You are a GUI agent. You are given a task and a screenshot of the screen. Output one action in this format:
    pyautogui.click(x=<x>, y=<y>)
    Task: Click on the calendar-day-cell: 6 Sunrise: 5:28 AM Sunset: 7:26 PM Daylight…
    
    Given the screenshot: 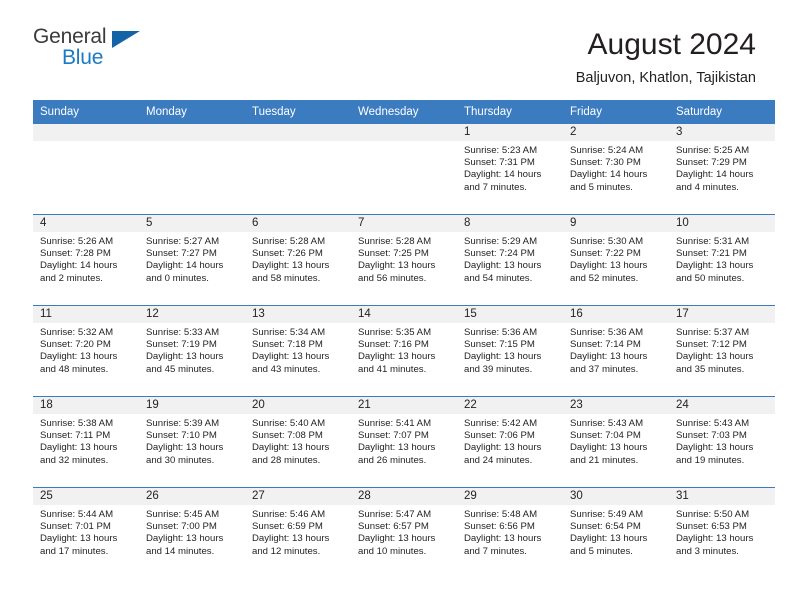 What is the action you would take?
    pyautogui.click(x=298, y=260)
    